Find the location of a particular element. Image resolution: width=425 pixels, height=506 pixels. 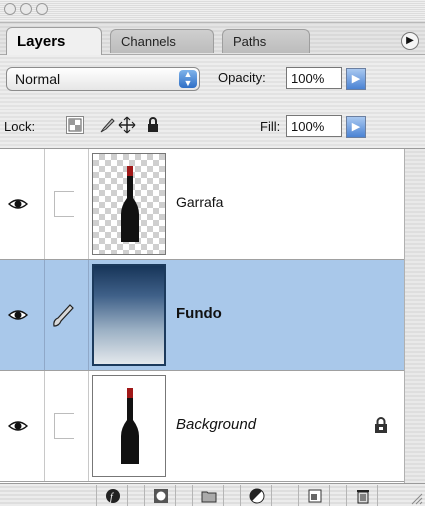

blend-options-row: Normal ▲ ▼ Opacity: 100% ▶ is located at coordinates (212, 82).